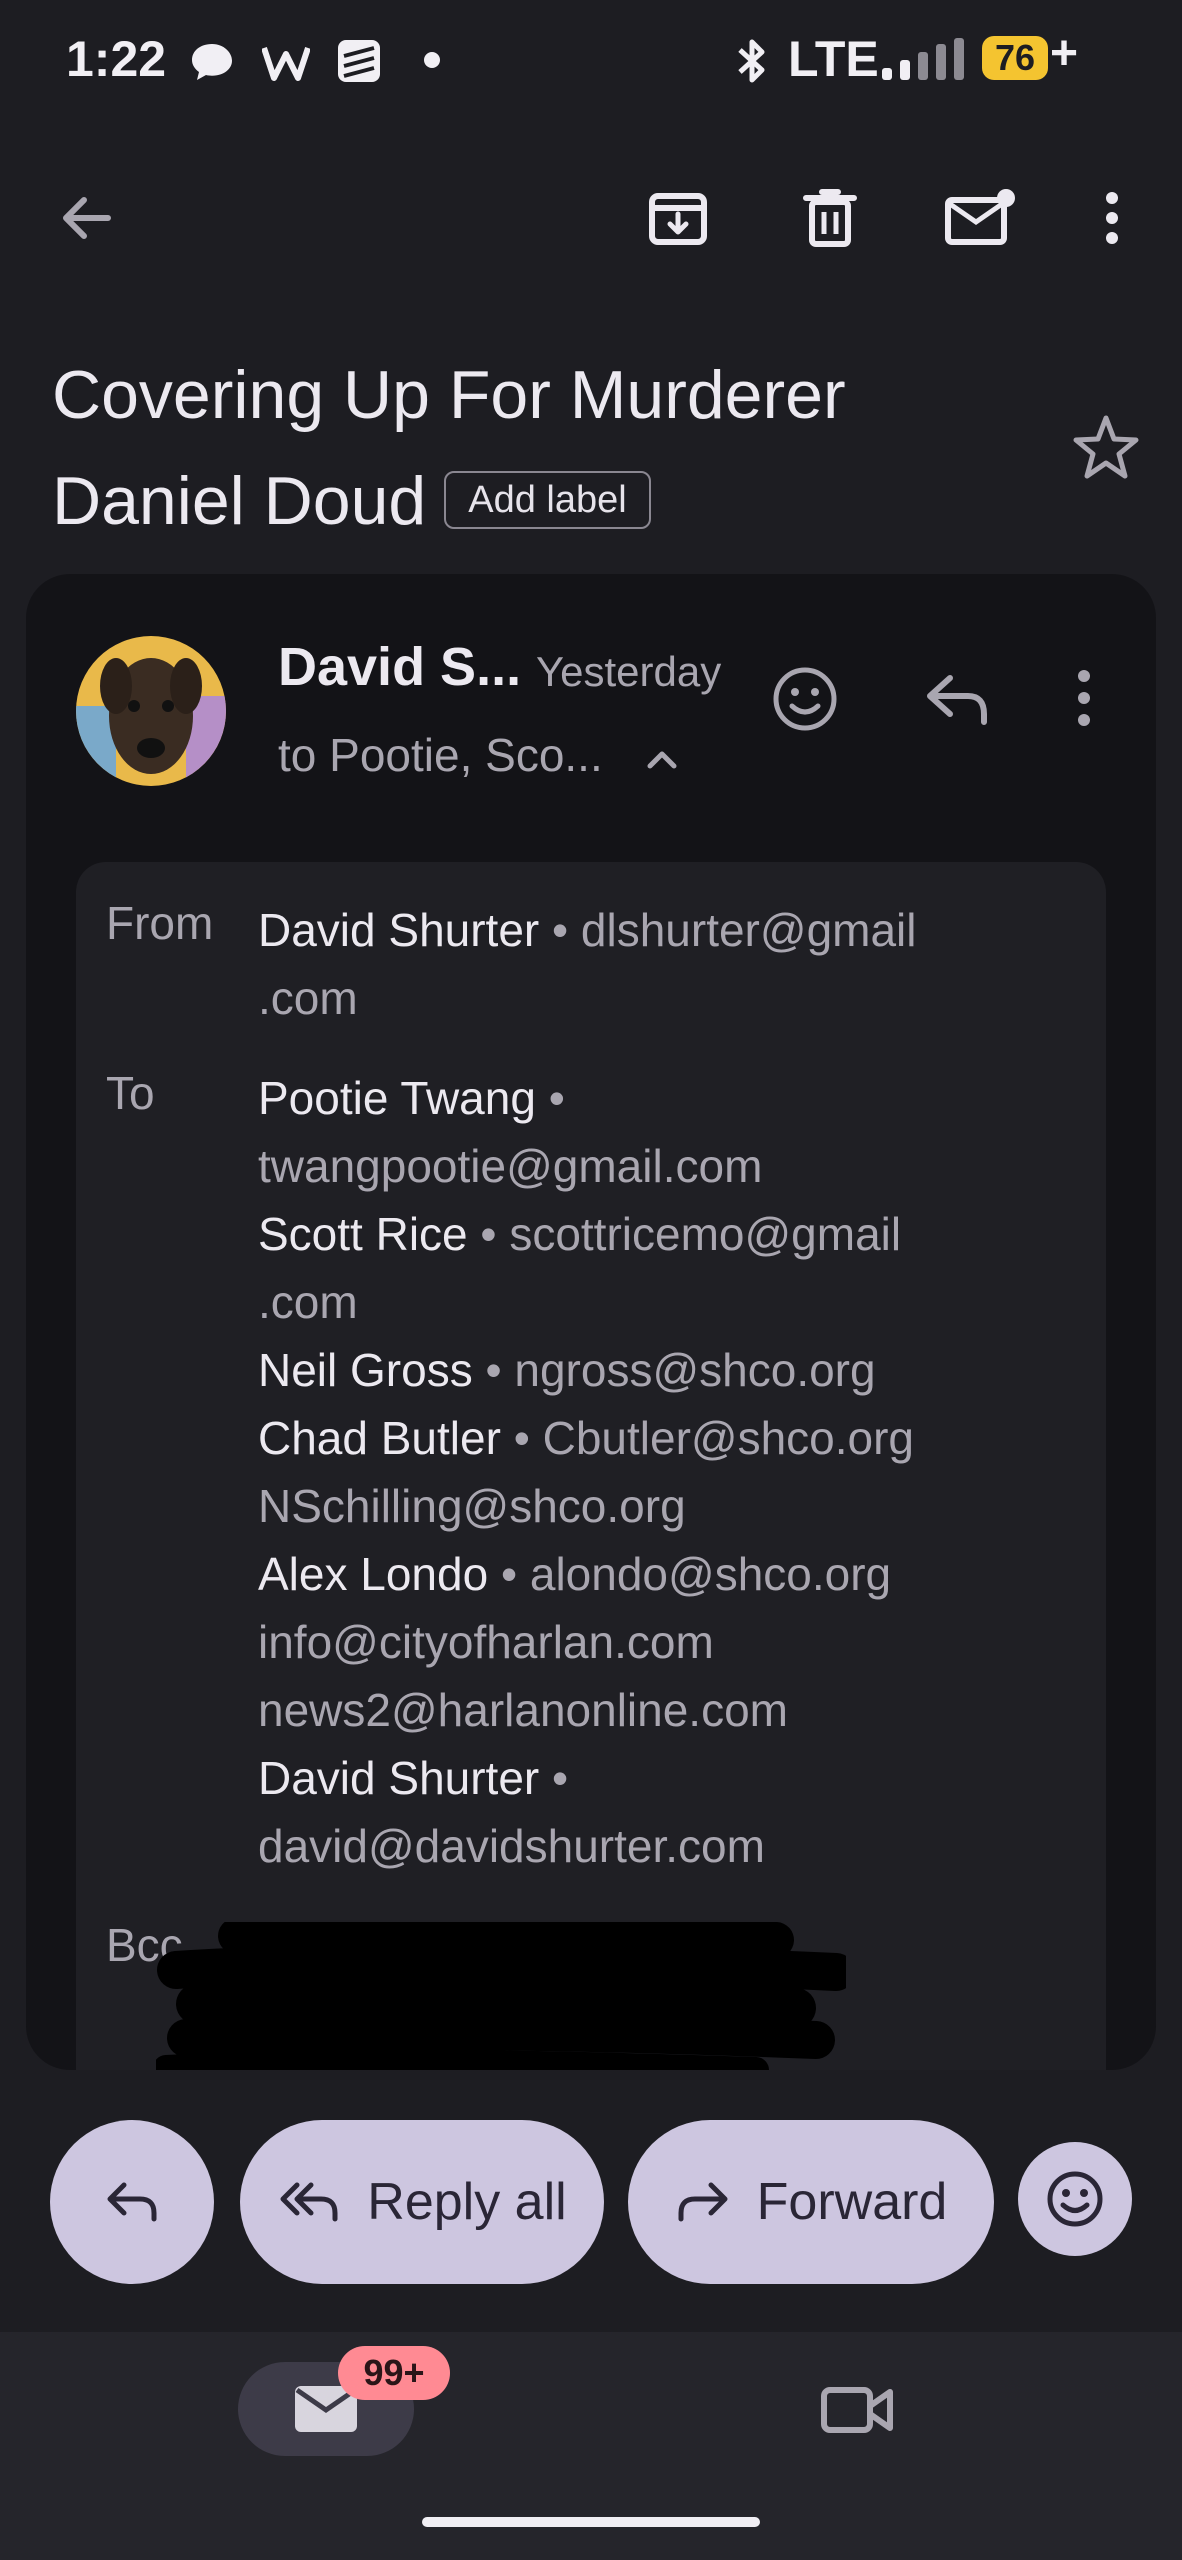 This screenshot has width=1182, height=2560. I want to click on recipient-name: Alex Londo, so click(373, 1574).